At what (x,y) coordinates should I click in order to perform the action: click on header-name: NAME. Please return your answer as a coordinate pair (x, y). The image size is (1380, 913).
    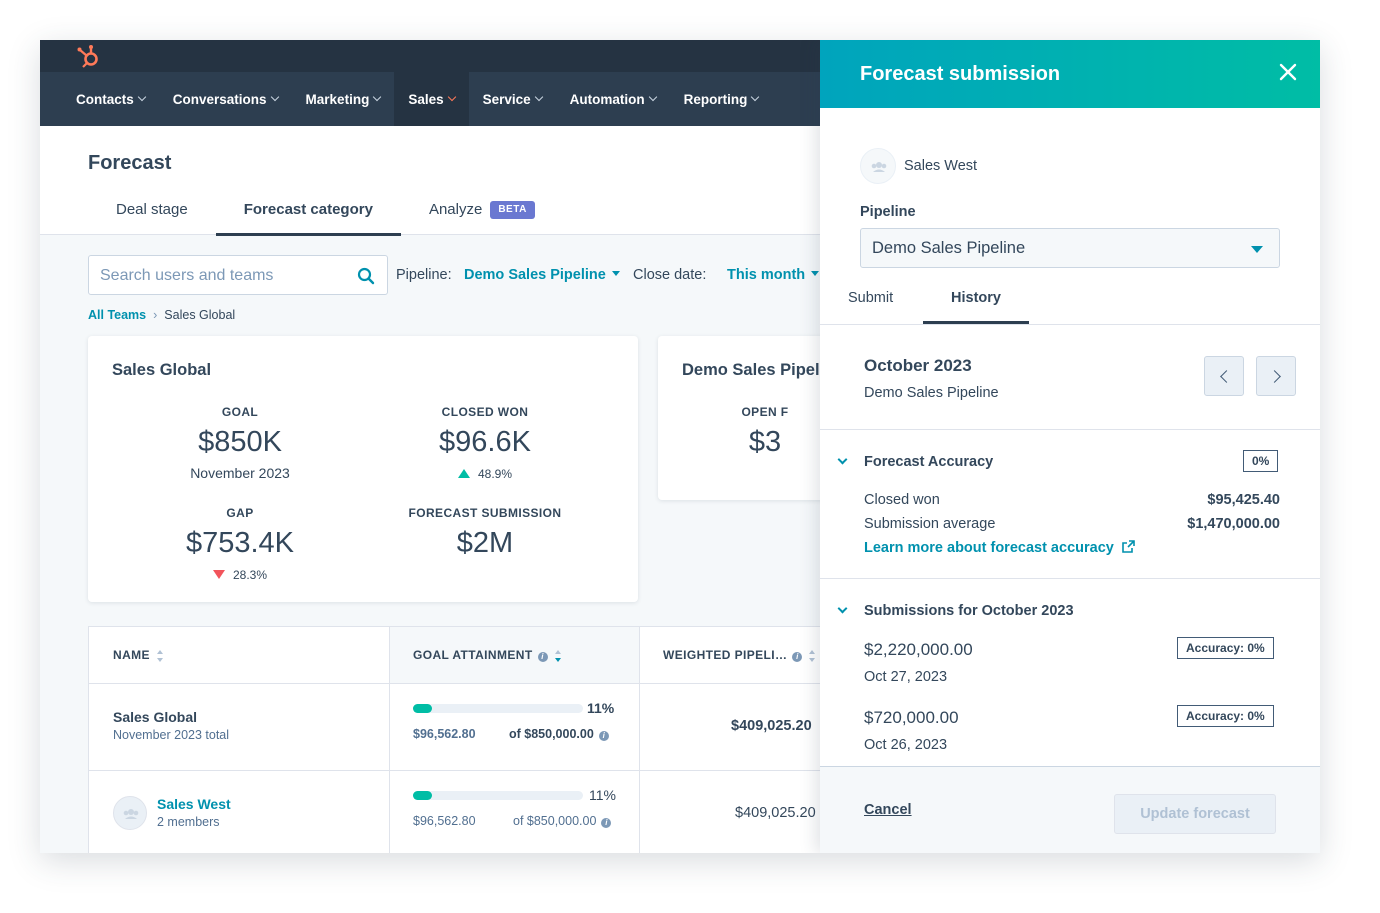
    Looking at the image, I should click on (138, 655).